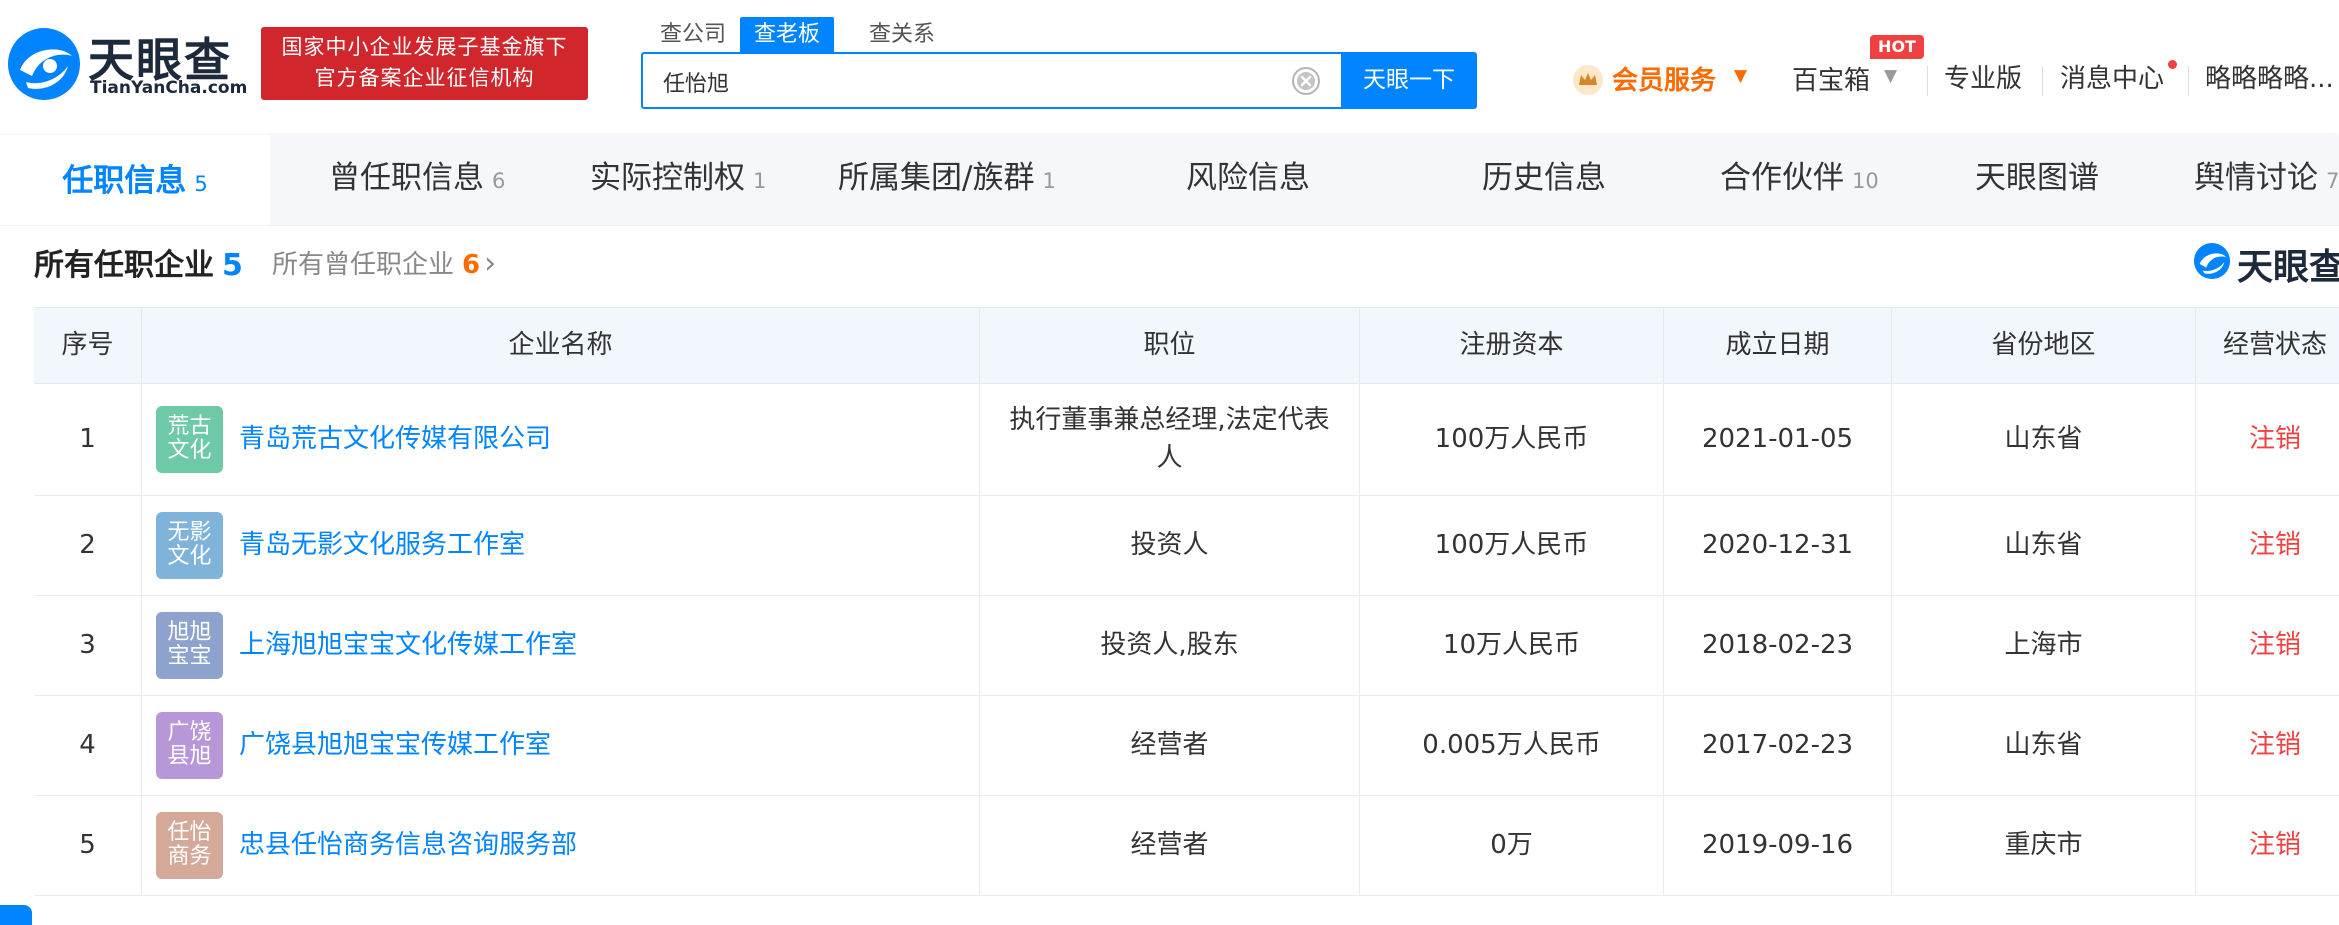 The height and width of the screenshot is (925, 2339). I want to click on tab-label: 实际控制权, so click(667, 178).